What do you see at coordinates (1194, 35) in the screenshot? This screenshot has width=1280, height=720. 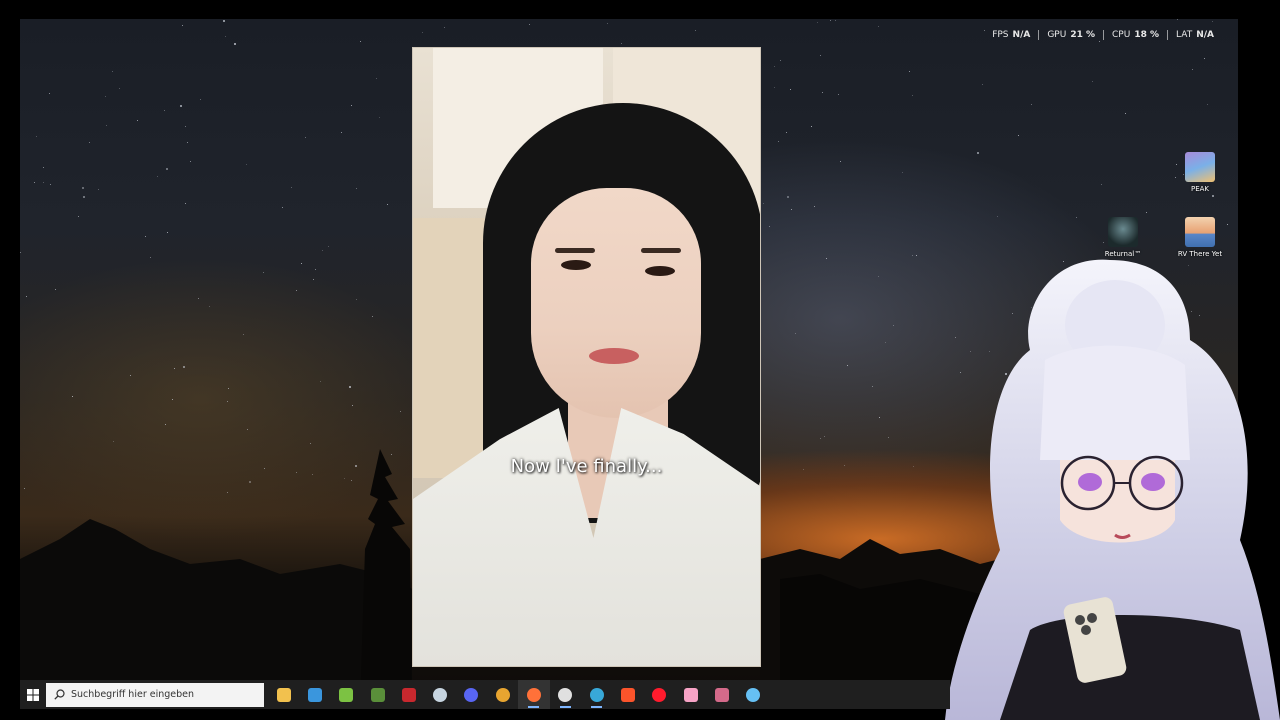 I see `latency-stat: LAT N/A` at bounding box center [1194, 35].